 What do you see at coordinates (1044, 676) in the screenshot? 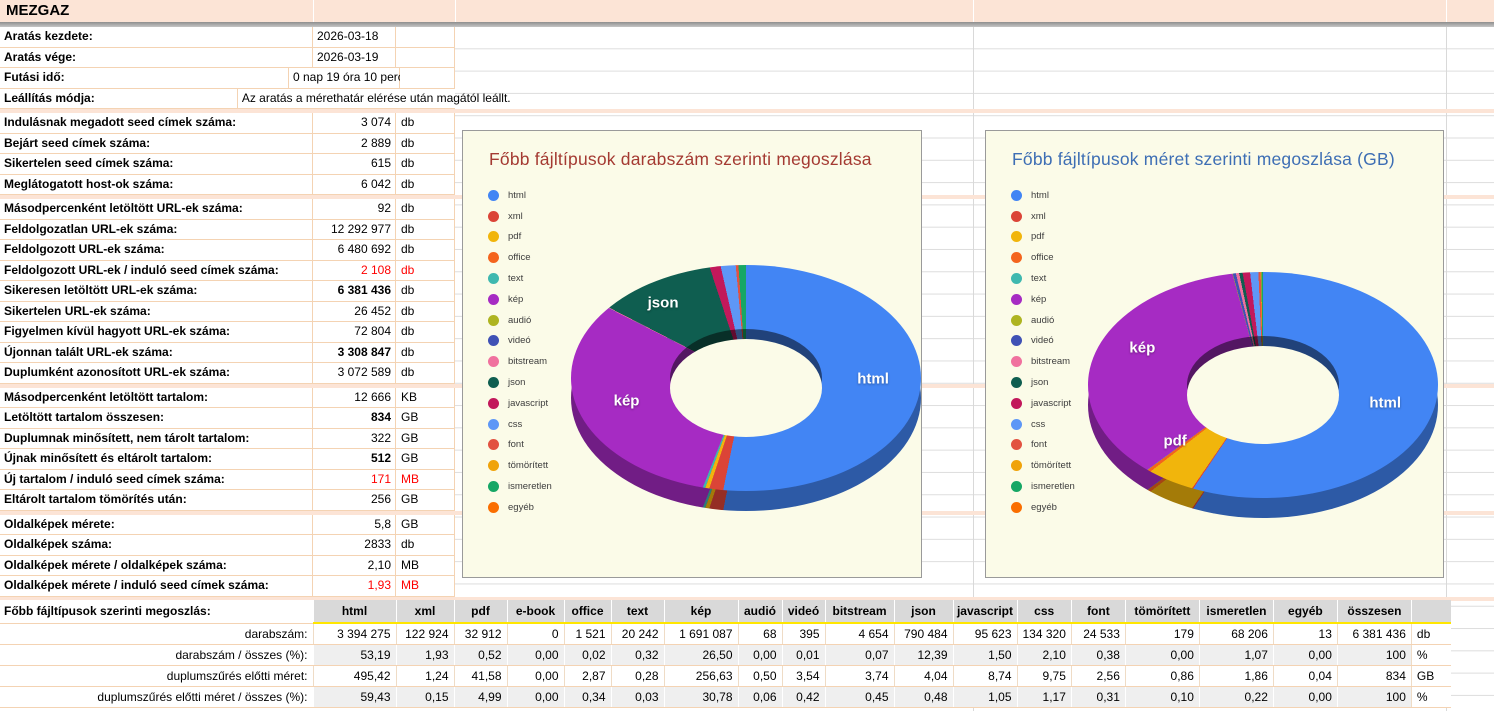
I see `value-cell: 9,75` at bounding box center [1044, 676].